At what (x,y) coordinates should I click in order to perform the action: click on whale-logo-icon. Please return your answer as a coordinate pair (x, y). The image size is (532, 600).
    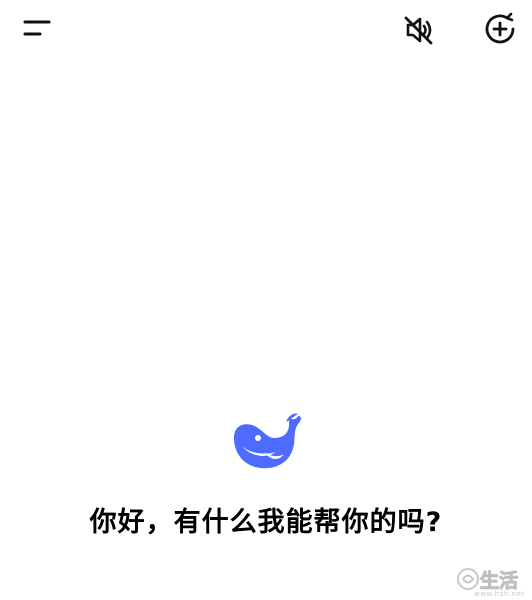
    Looking at the image, I should click on (267, 441).